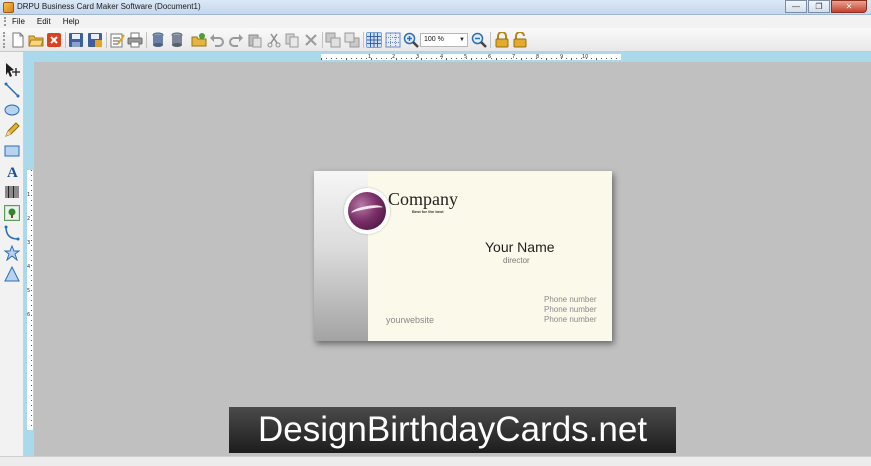 The width and height of the screenshot is (871, 466). Describe the element at coordinates (12, 233) in the screenshot. I see `curve-icon` at that location.